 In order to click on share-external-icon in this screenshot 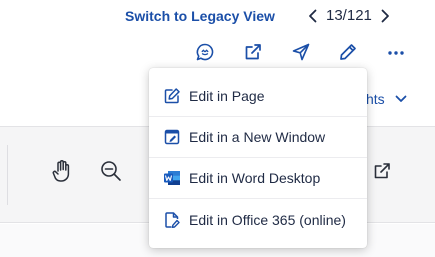, I will do `click(253, 52)`.